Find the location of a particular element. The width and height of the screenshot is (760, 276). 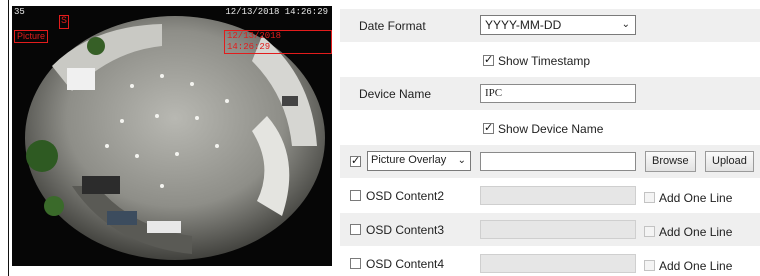

osd-content4-input is located at coordinates (558, 263).